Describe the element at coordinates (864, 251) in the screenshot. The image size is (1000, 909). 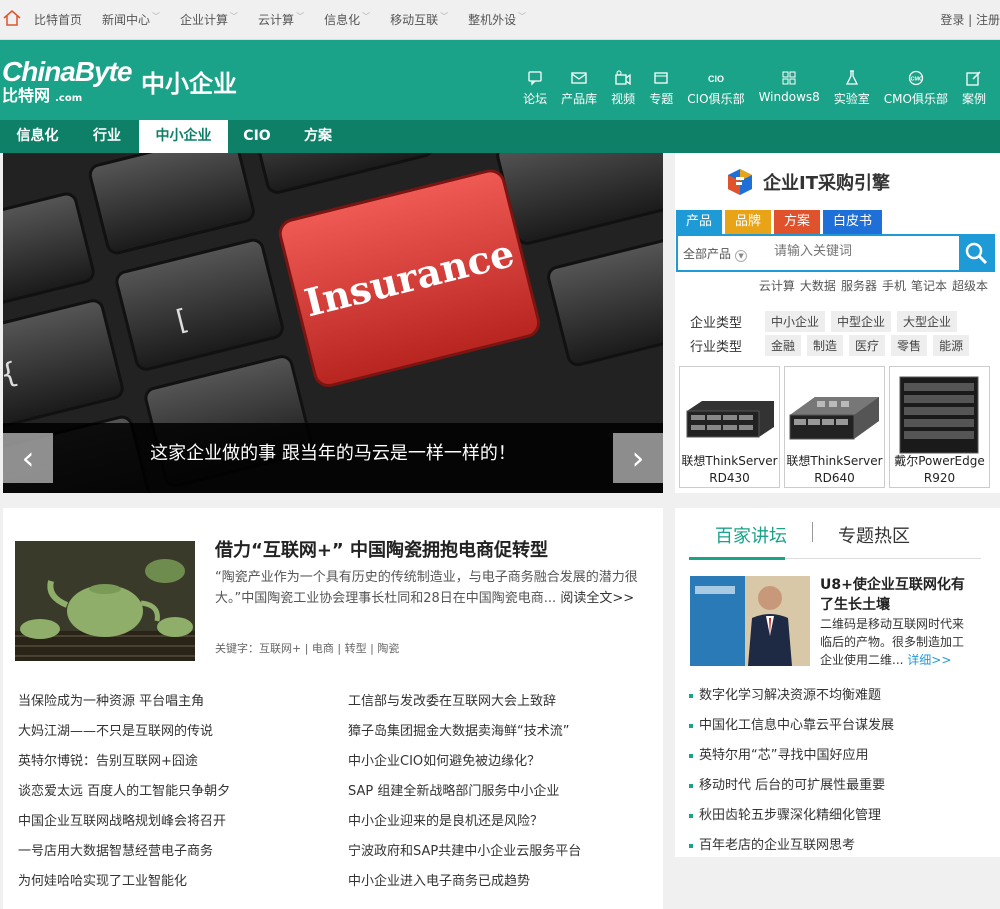
I see `search-input` at that location.